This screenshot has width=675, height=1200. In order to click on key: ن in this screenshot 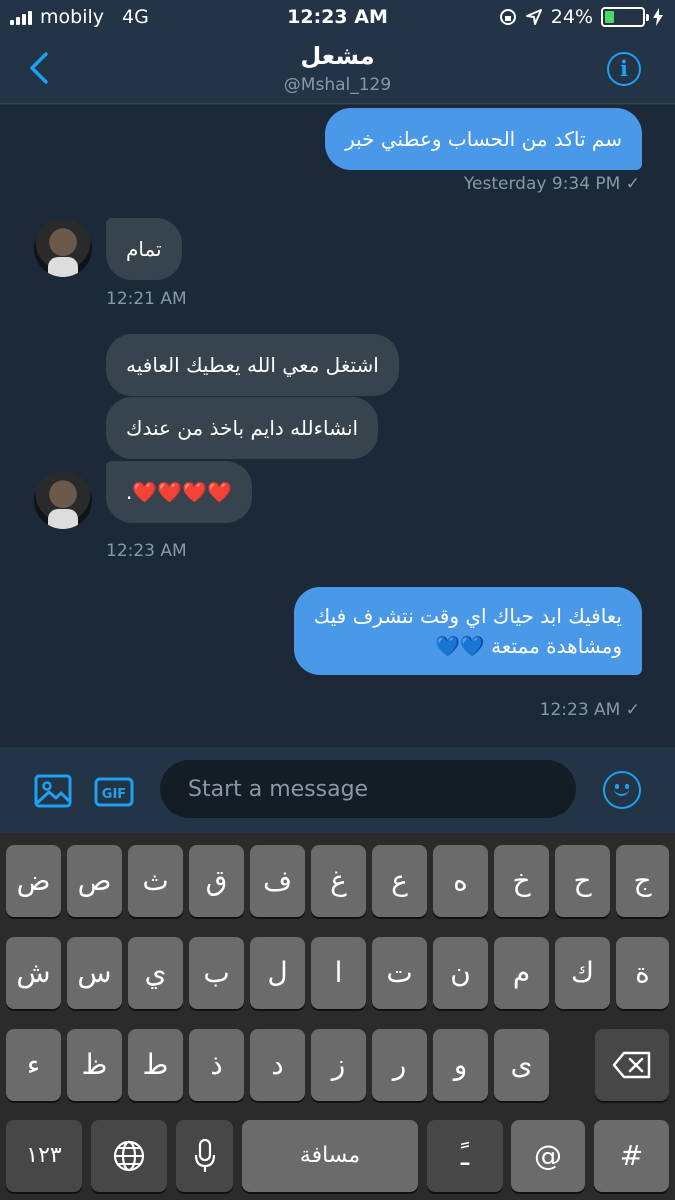, I will do `click(460, 973)`.